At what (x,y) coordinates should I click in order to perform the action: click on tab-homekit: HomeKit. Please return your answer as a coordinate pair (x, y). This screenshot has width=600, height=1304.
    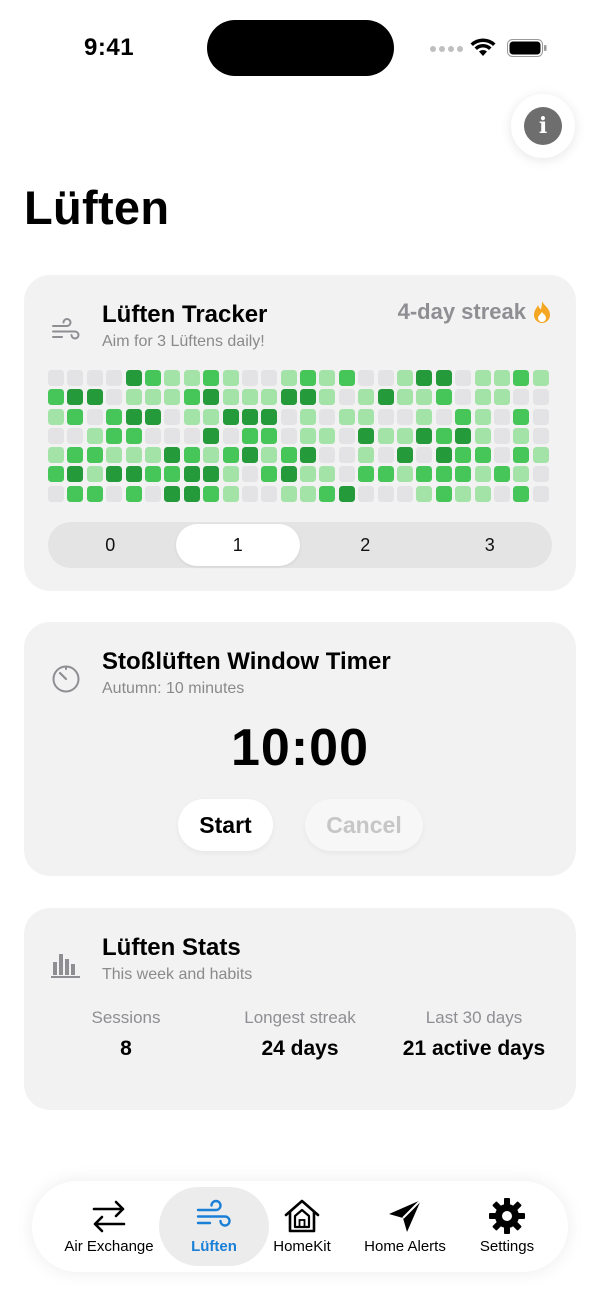
    Looking at the image, I should click on (302, 1226).